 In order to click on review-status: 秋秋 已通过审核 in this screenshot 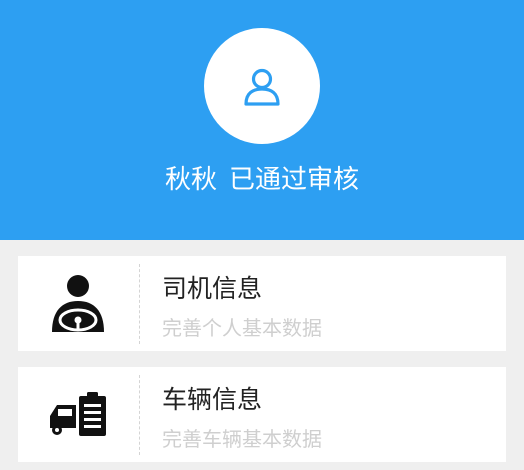, I will do `click(262, 180)`.